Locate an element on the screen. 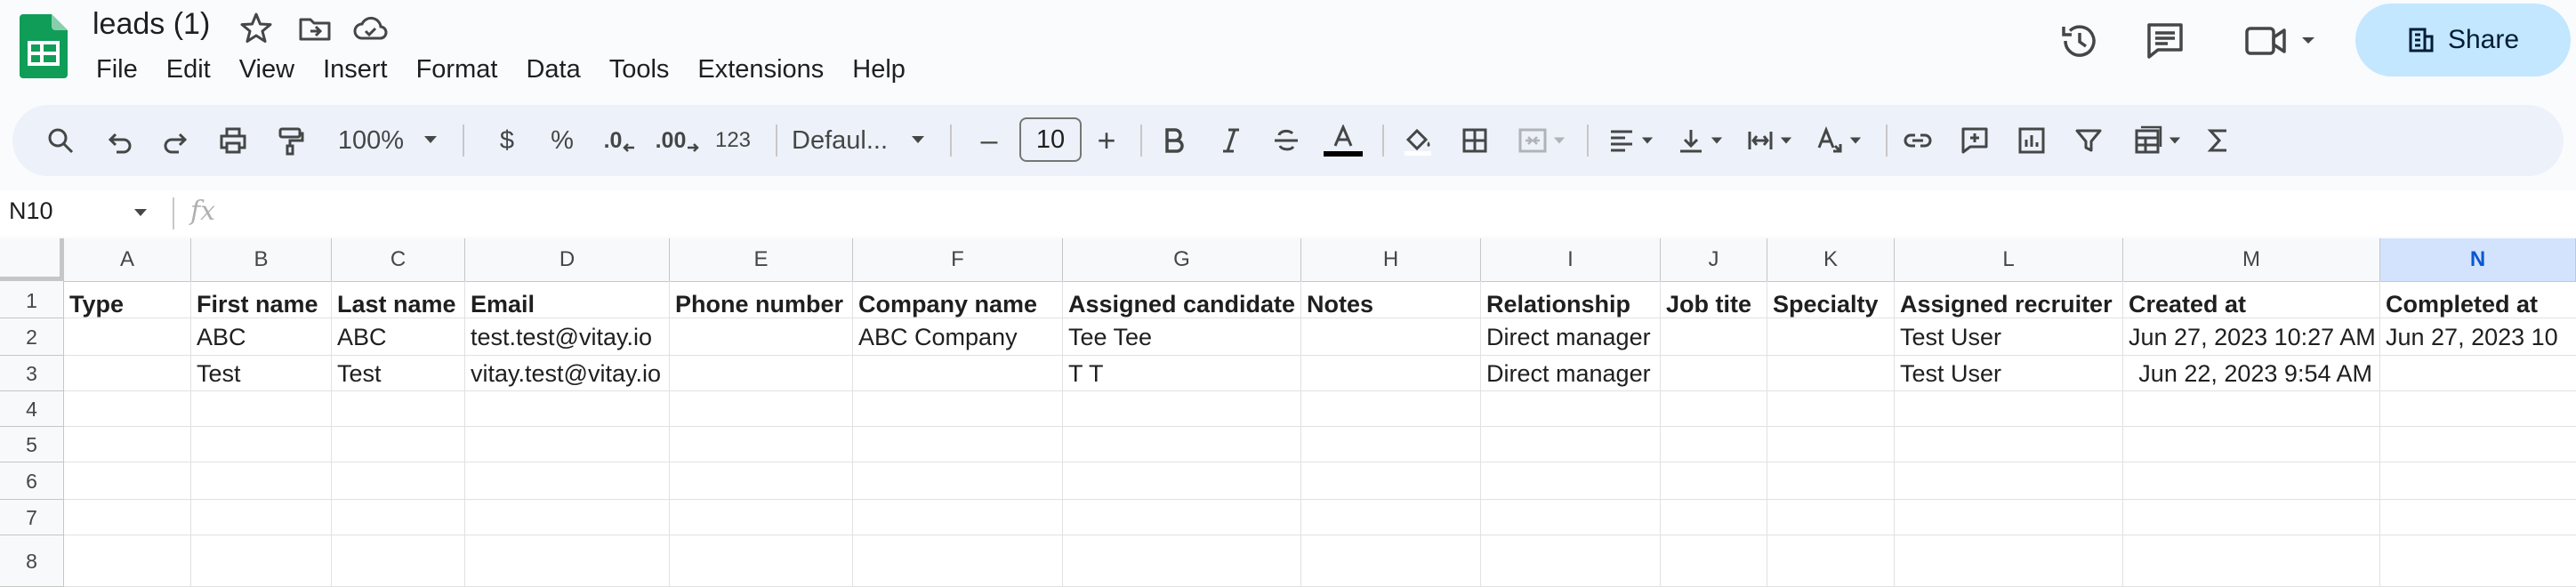 The height and width of the screenshot is (587, 2576). row-header-7: 7 is located at coordinates (32, 517).